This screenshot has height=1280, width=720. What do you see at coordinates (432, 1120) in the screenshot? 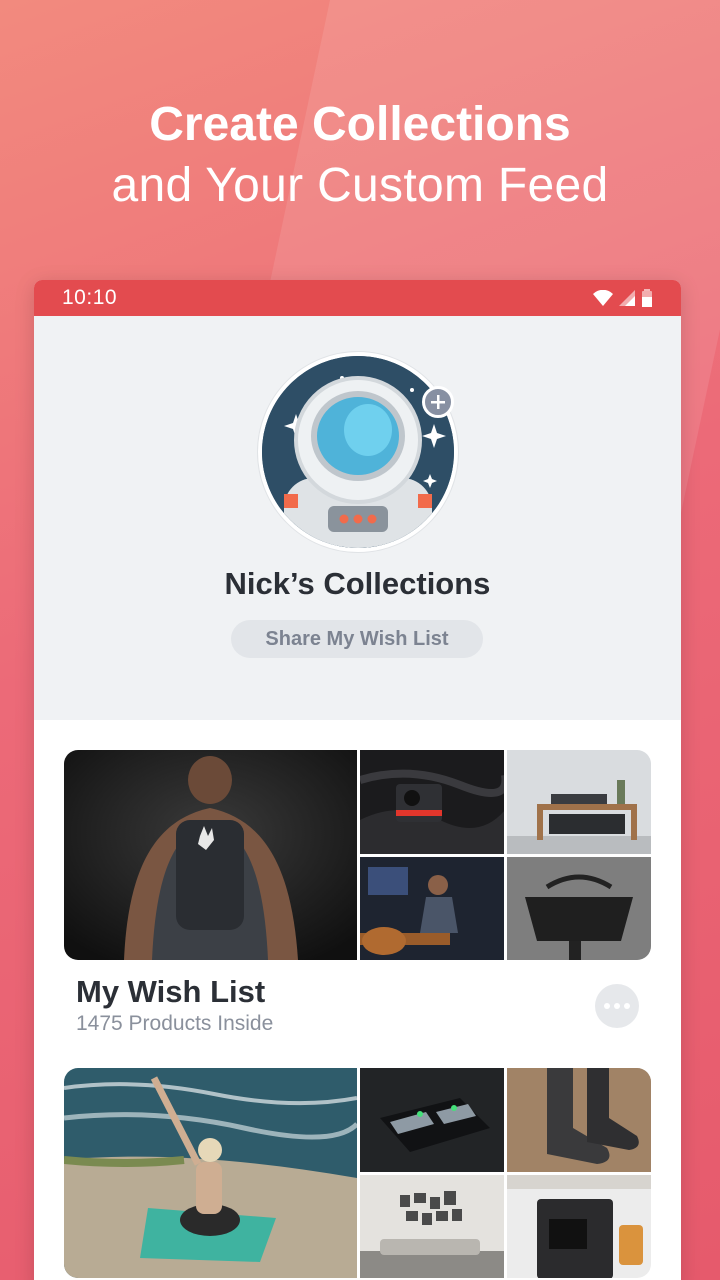
I see `wireless-charger-photo` at bounding box center [432, 1120].